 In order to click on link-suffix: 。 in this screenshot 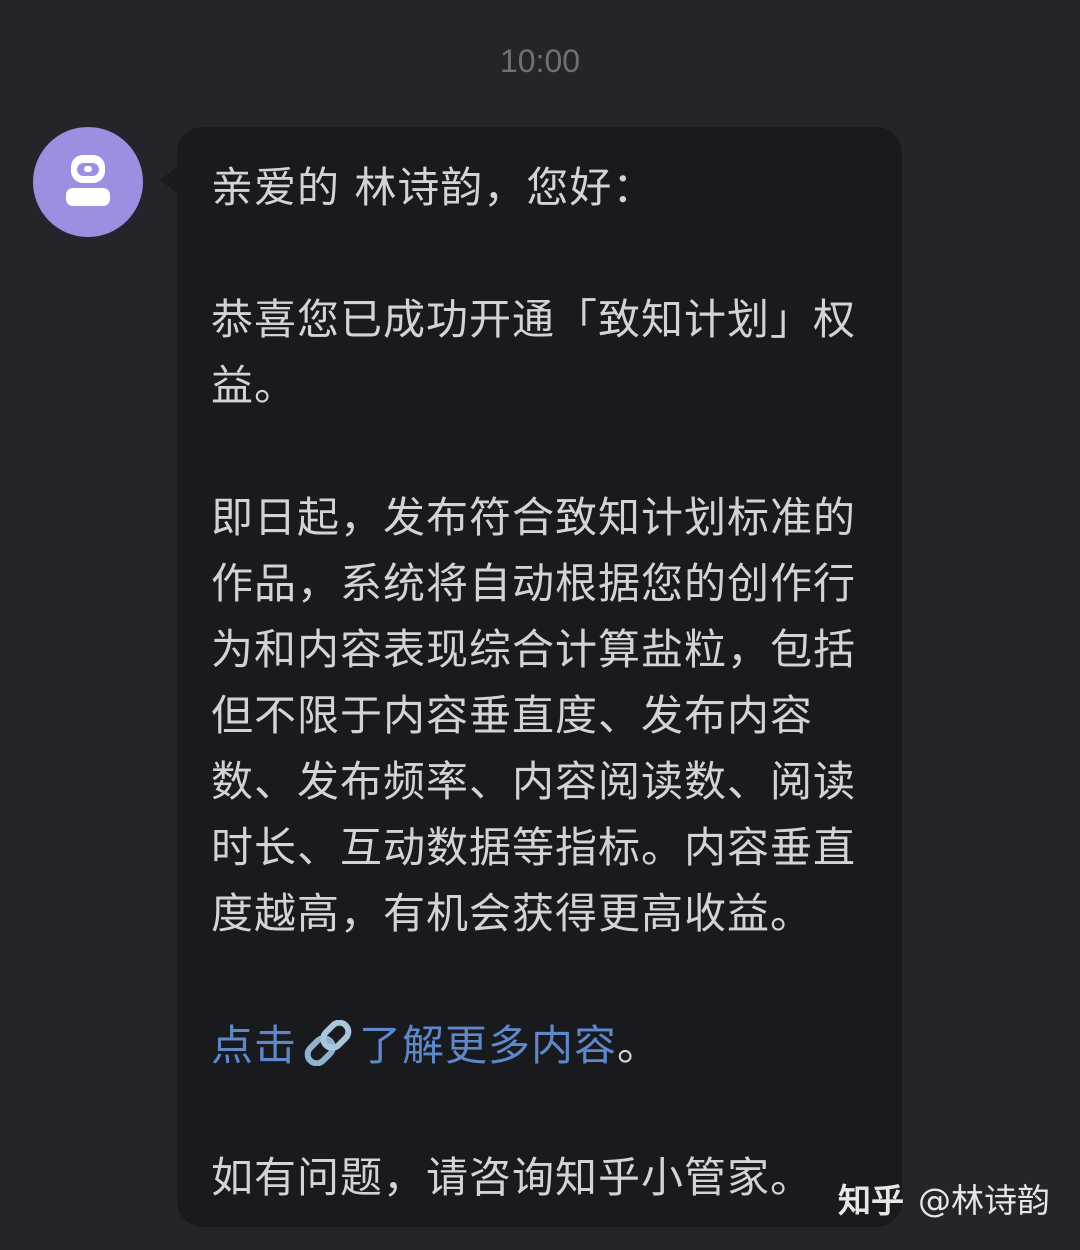, I will do `click(639, 1045)`.